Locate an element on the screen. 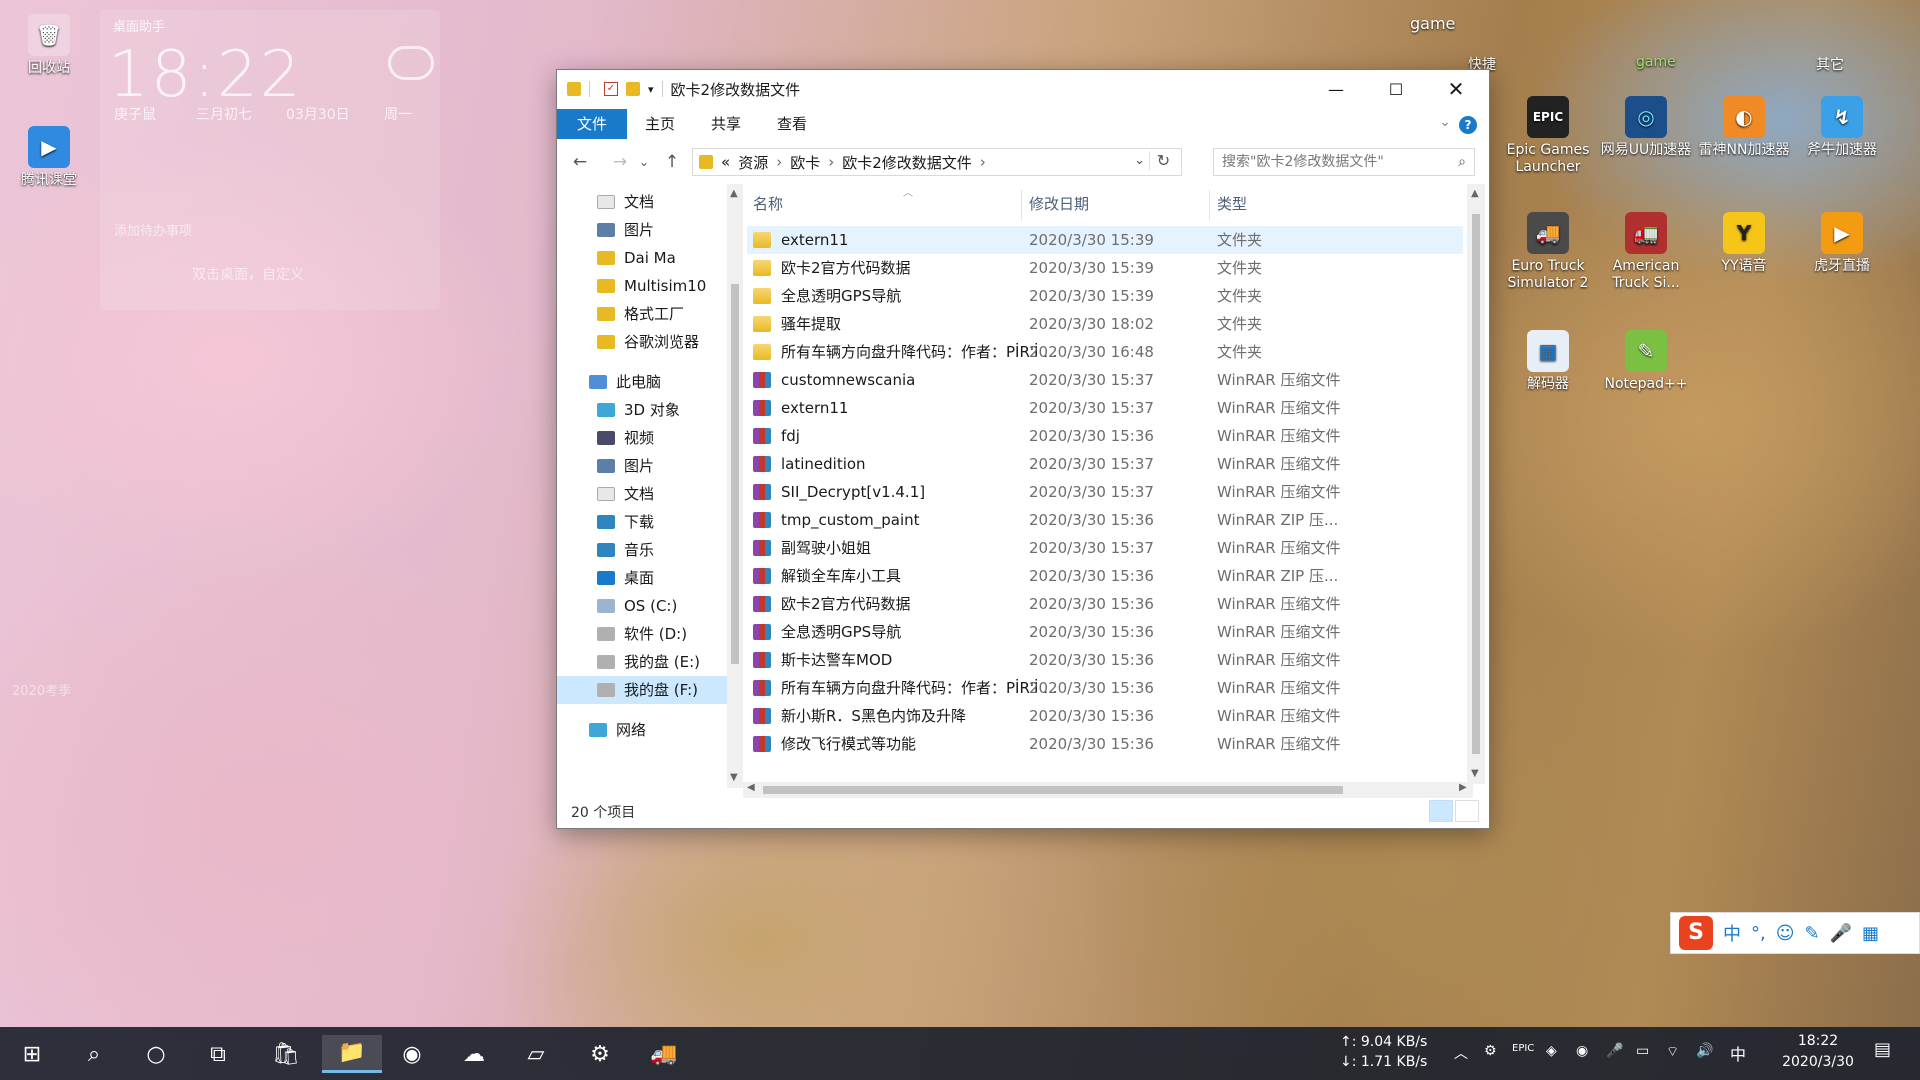 The height and width of the screenshot is (1080, 1920). column-header-type: 类型 is located at coordinates (1232, 204).